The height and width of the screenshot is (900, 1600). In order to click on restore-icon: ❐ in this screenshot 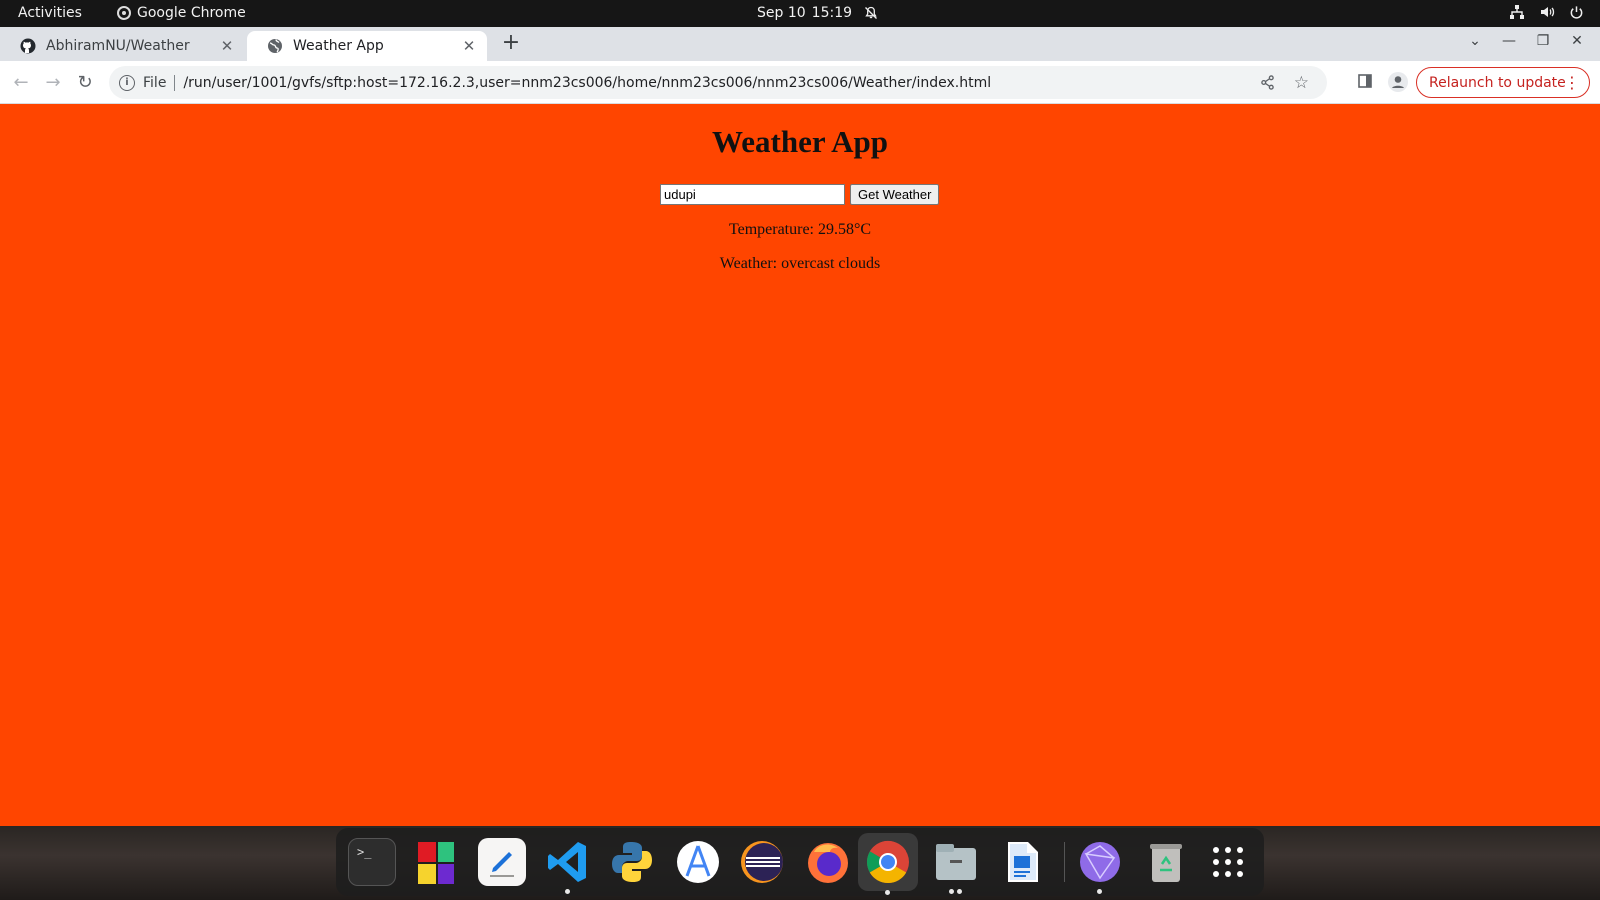, I will do `click(1543, 41)`.